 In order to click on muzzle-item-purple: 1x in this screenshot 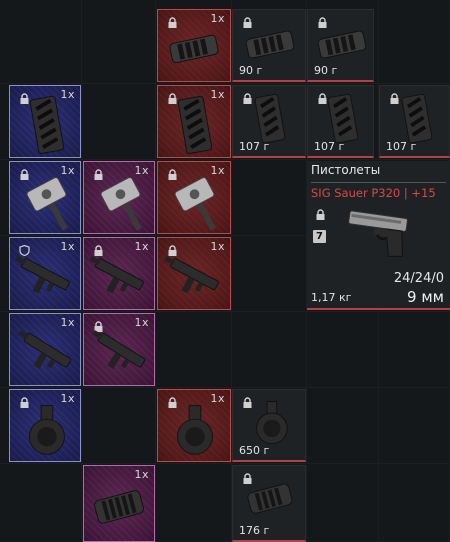, I will do `click(119, 503)`.